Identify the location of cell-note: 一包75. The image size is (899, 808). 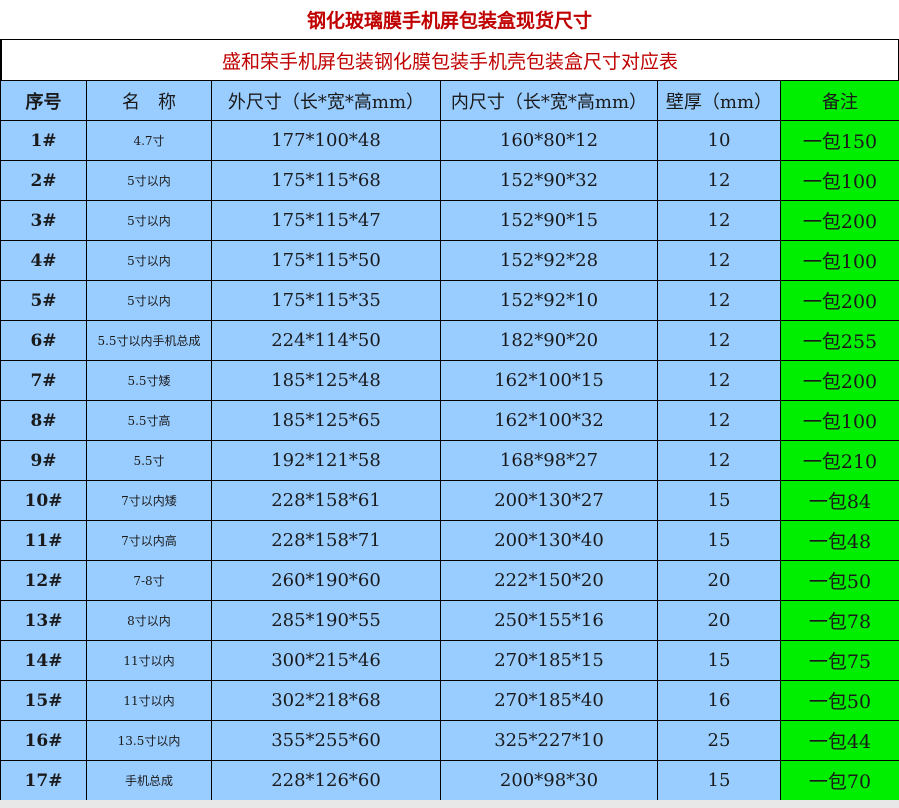
(839, 660).